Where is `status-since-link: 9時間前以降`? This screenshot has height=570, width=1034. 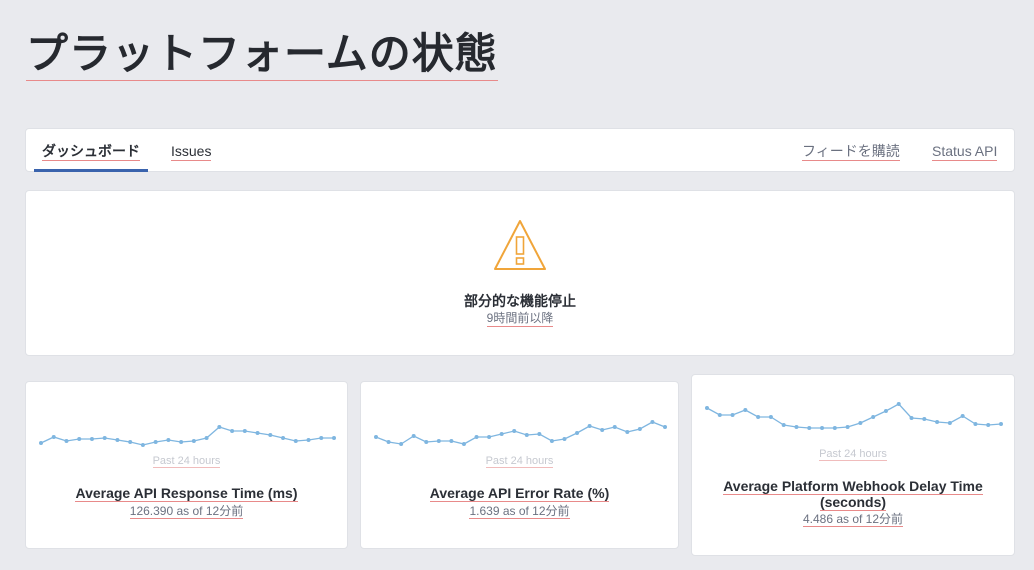
status-since-link: 9時間前以降 is located at coordinates (520, 319).